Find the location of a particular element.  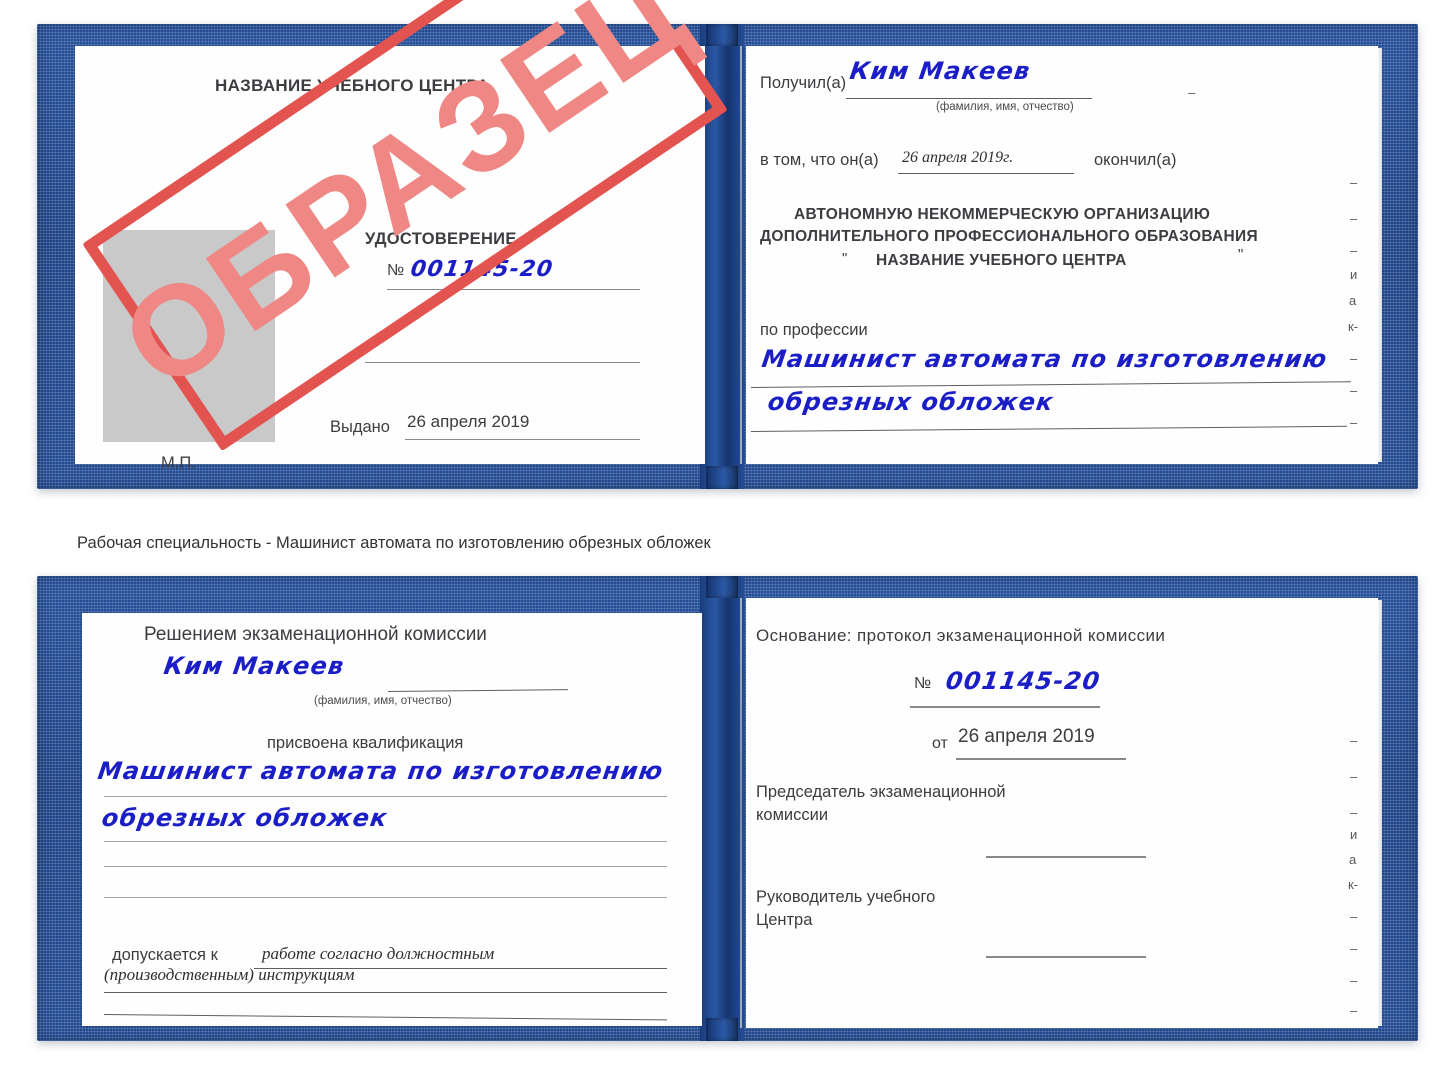

decision-title: Решением экзаменационной комиссии is located at coordinates (315, 634).